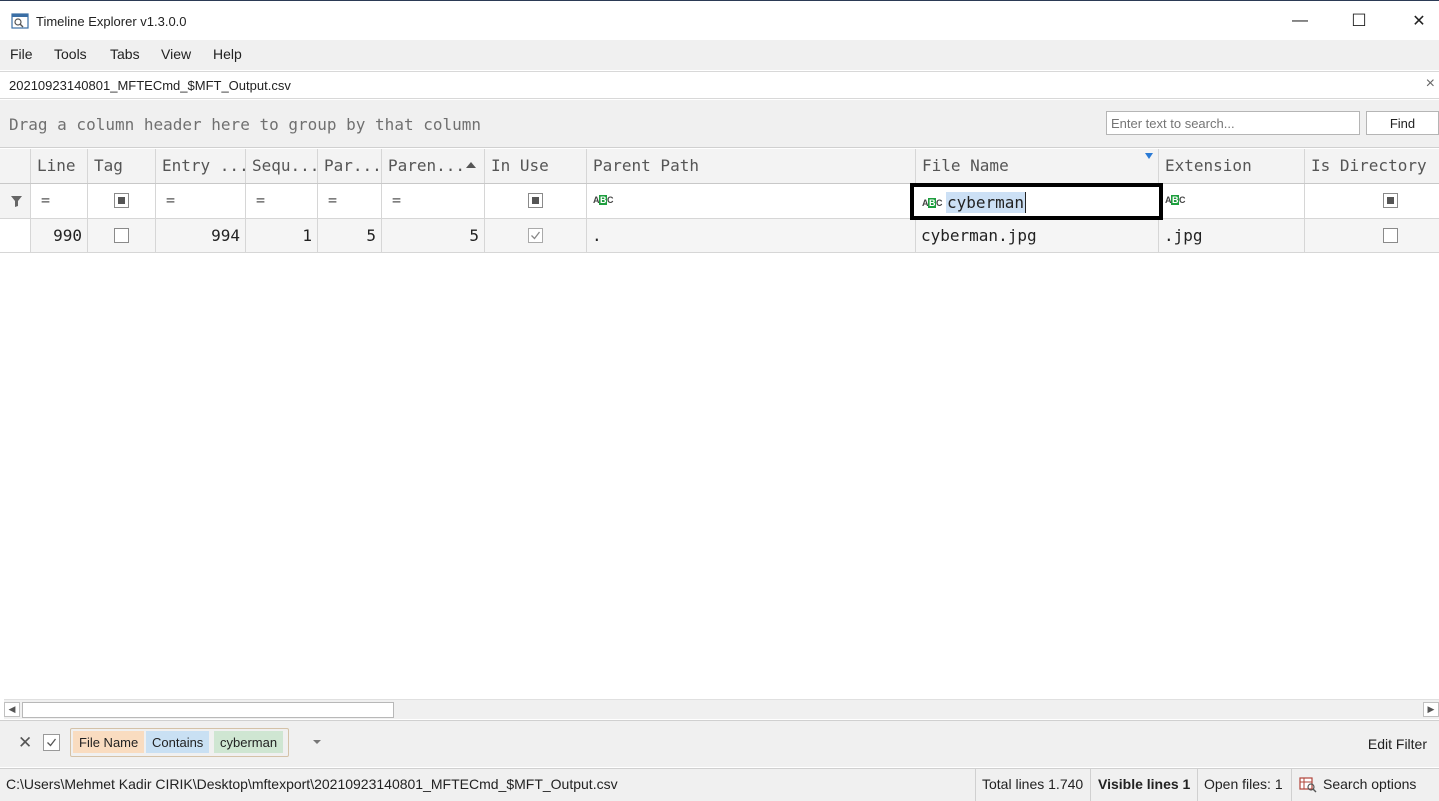  Describe the element at coordinates (350, 235) in the screenshot. I see `cell-parent-entry: 5` at that location.